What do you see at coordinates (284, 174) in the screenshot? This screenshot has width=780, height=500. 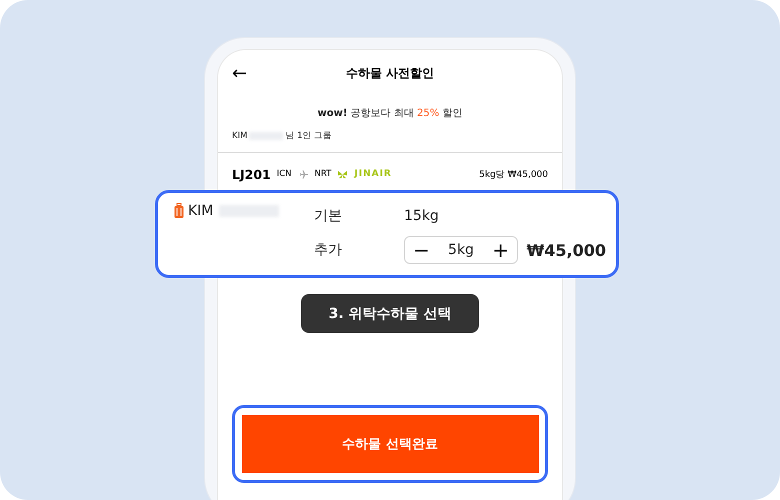 I see `origin-code: ICN` at bounding box center [284, 174].